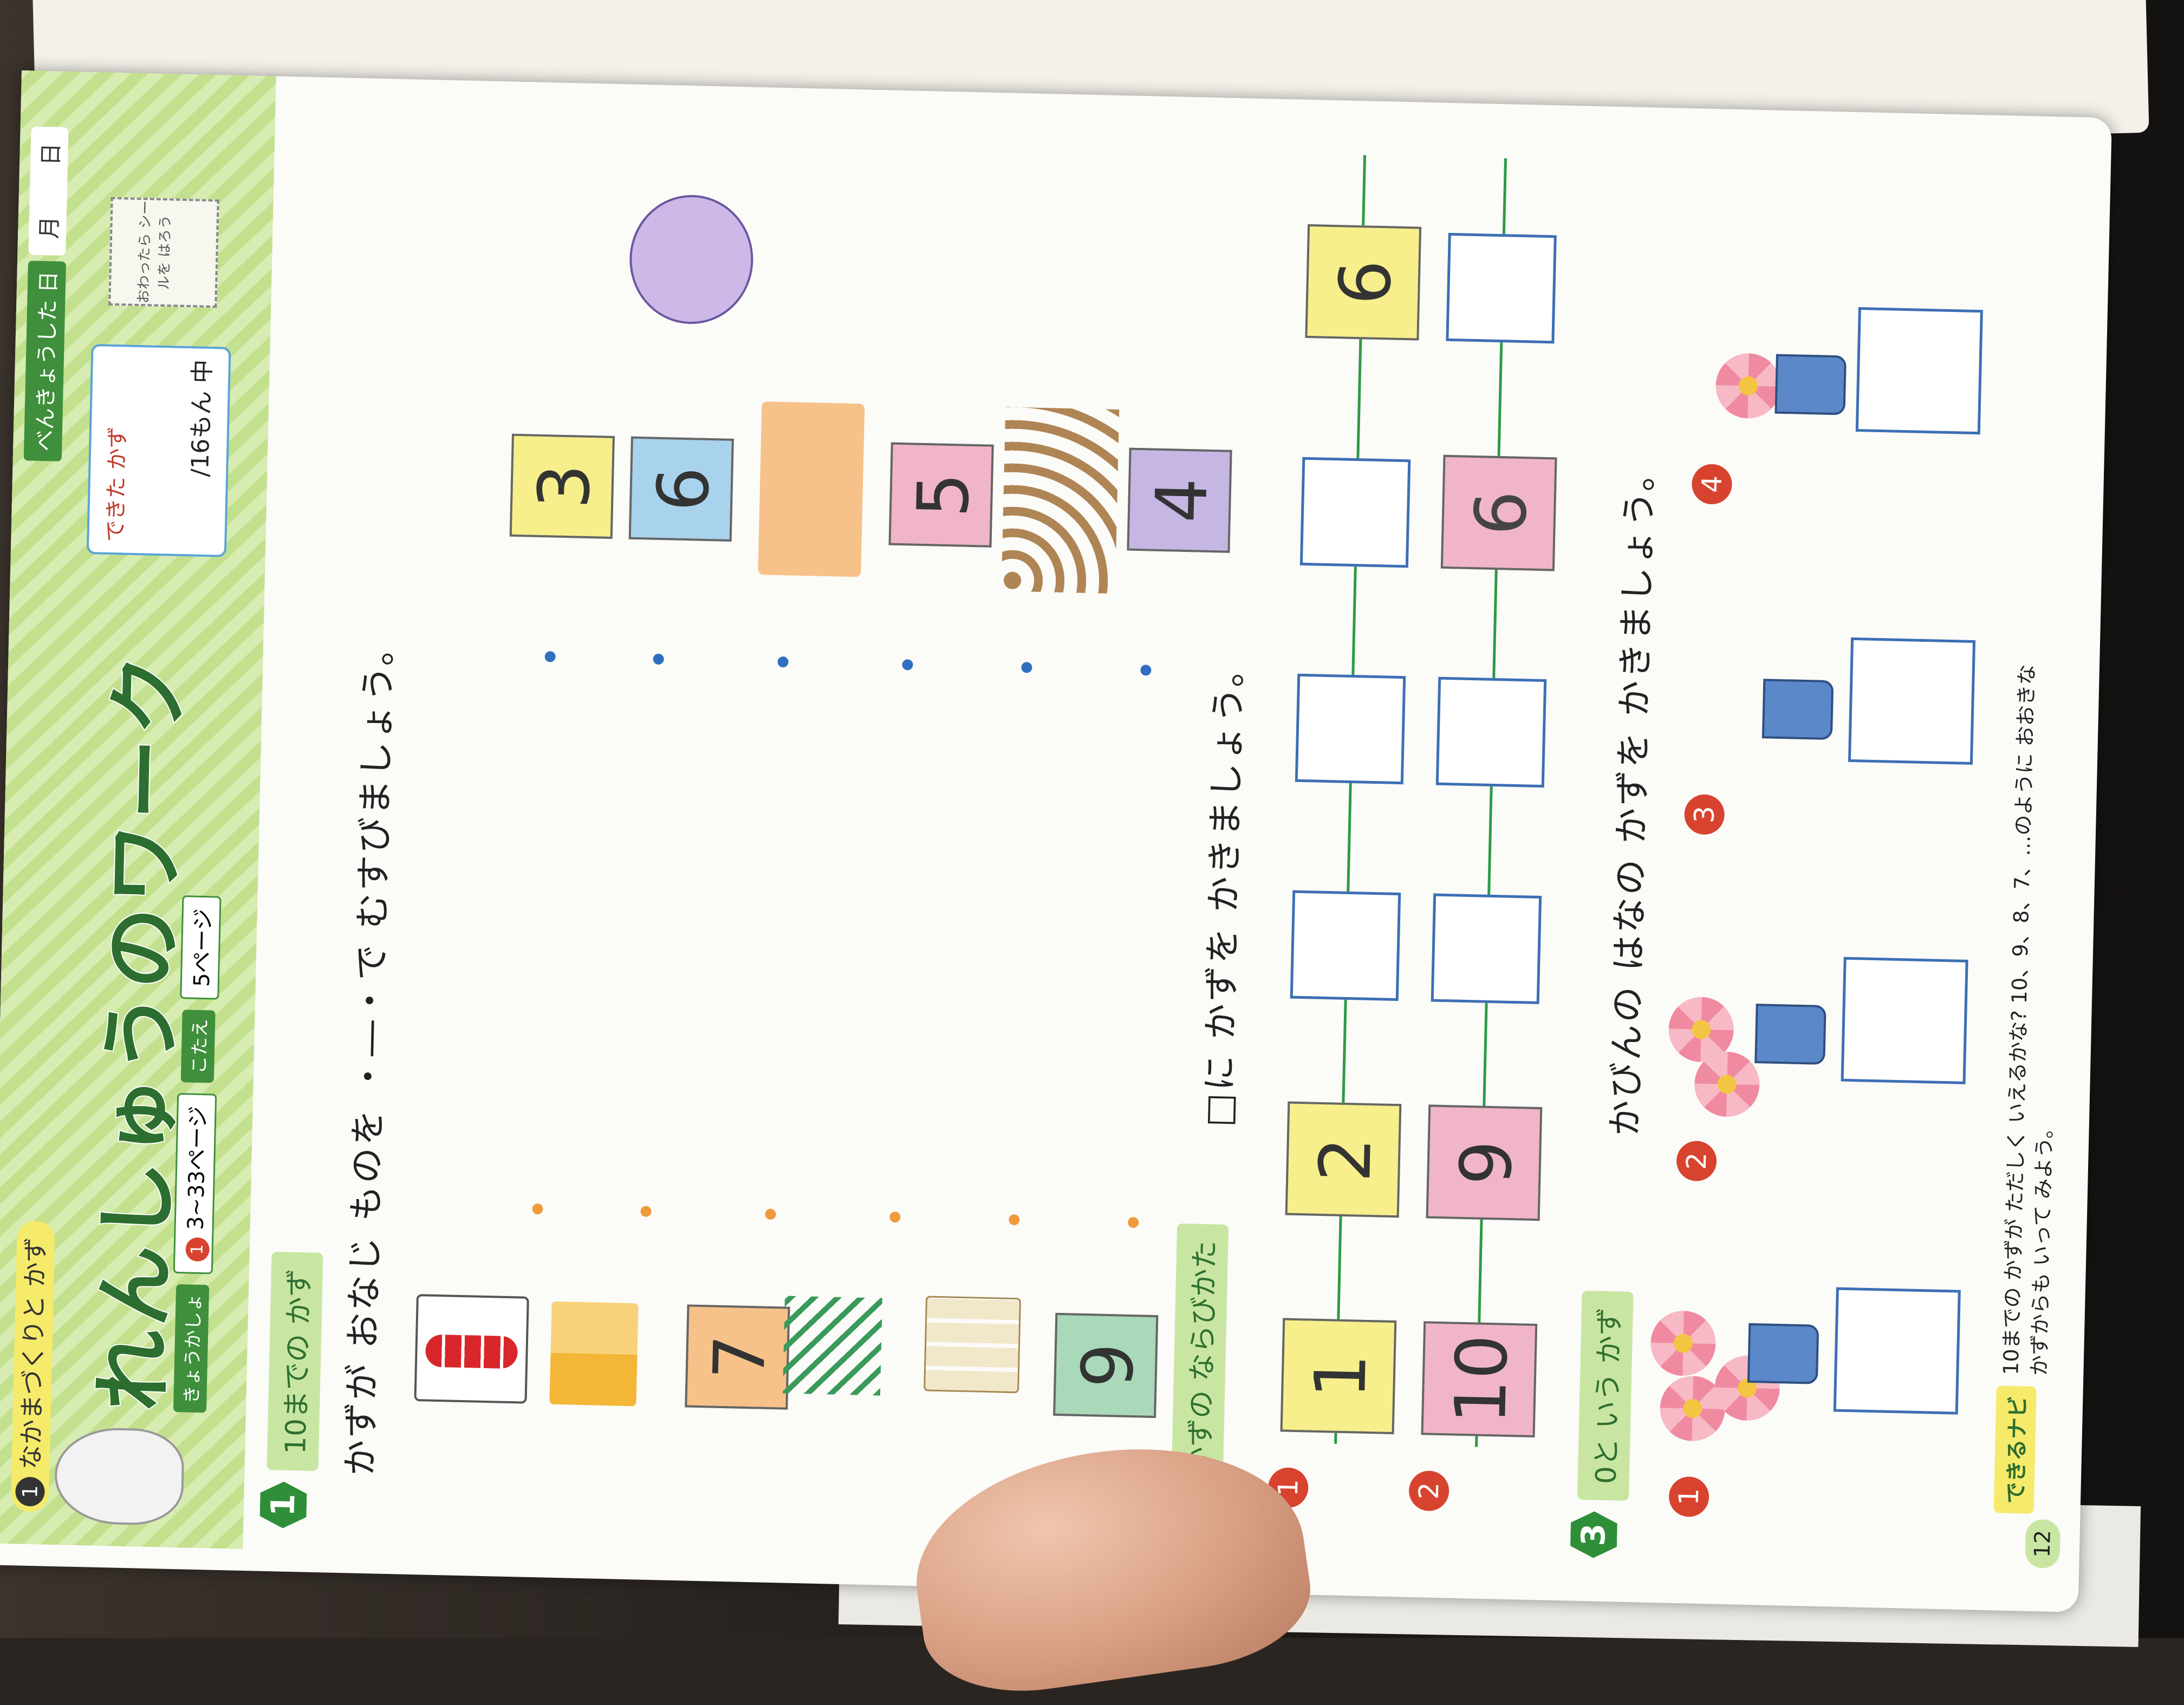  What do you see at coordinates (197, 1168) in the screenshot?
I see `textbook-pages-text: 3~33ページ` at bounding box center [197, 1168].